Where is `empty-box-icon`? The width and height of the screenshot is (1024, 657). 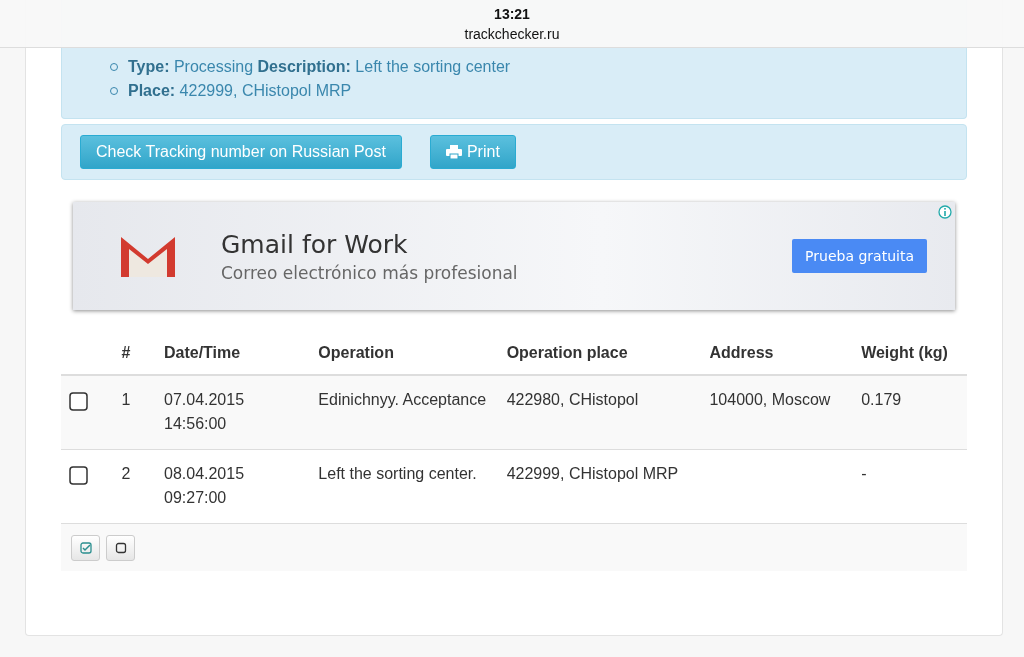
empty-box-icon is located at coordinates (120, 547).